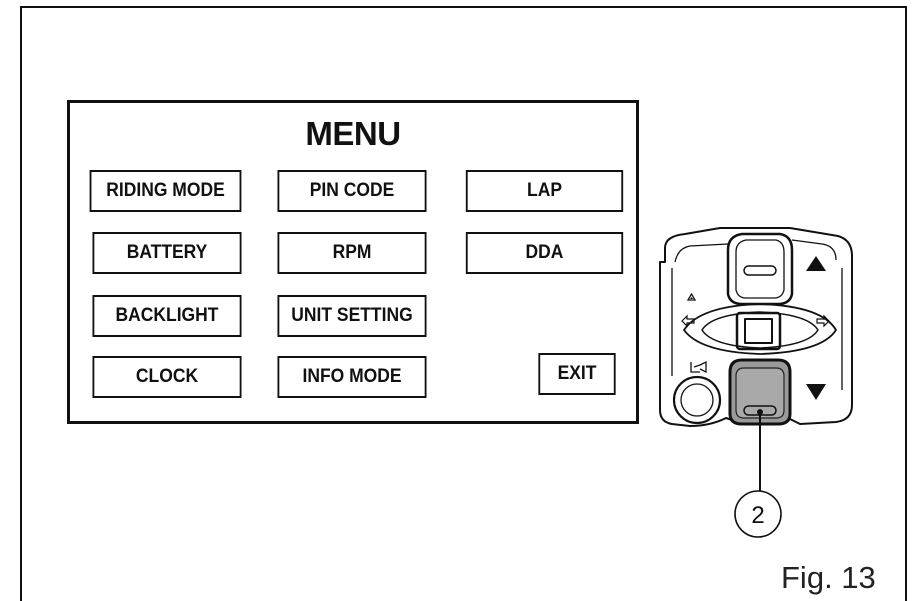  I want to click on up-arrow-icon, so click(816, 263).